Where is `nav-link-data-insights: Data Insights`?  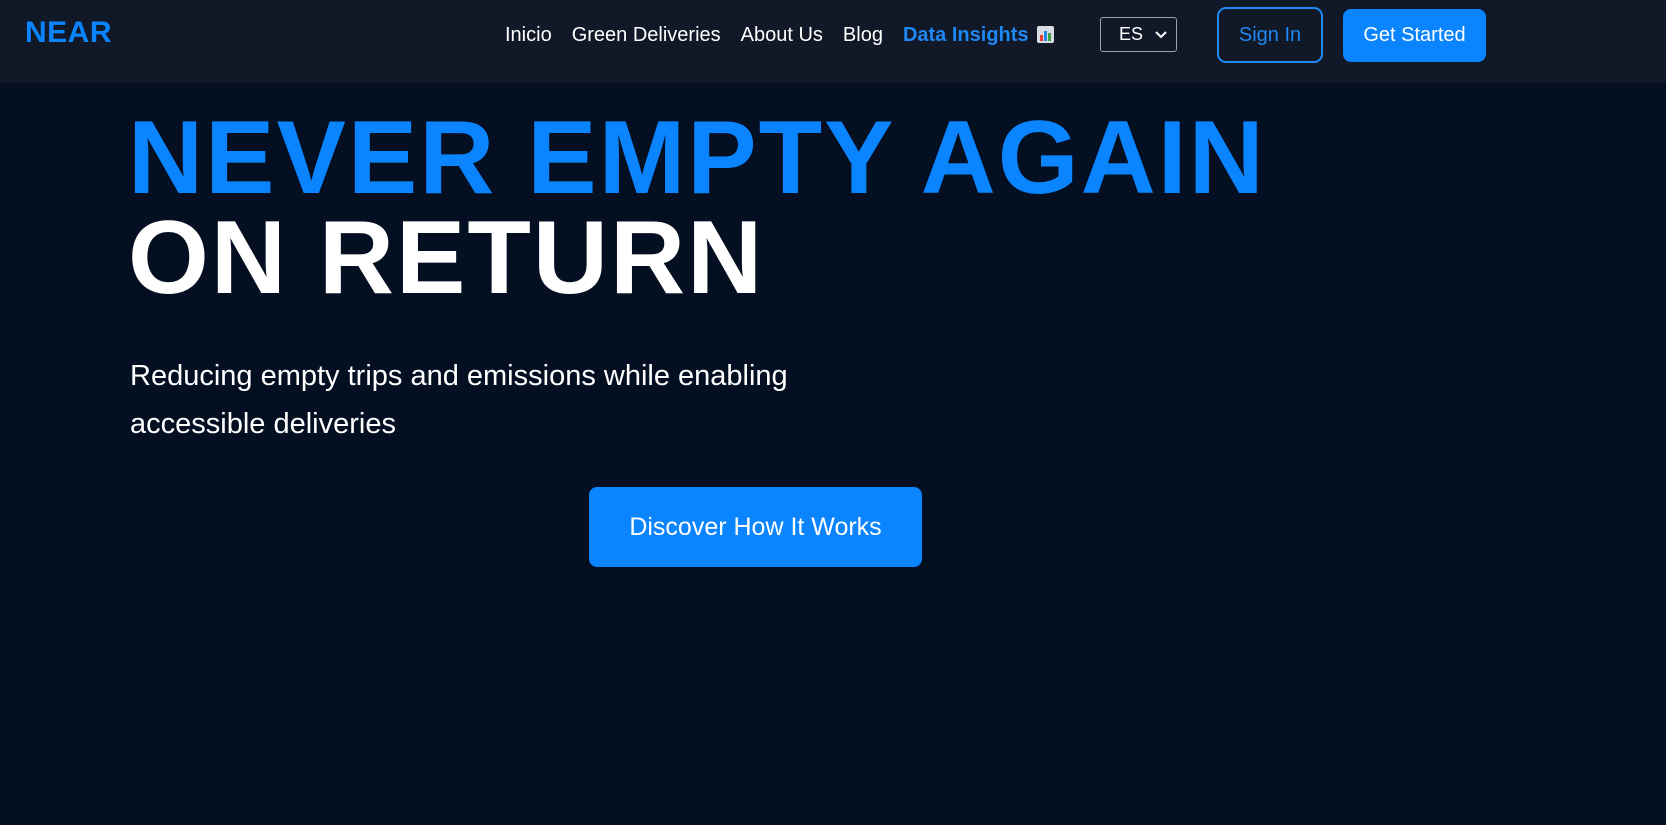 nav-link-data-insights: Data Insights is located at coordinates (978, 35).